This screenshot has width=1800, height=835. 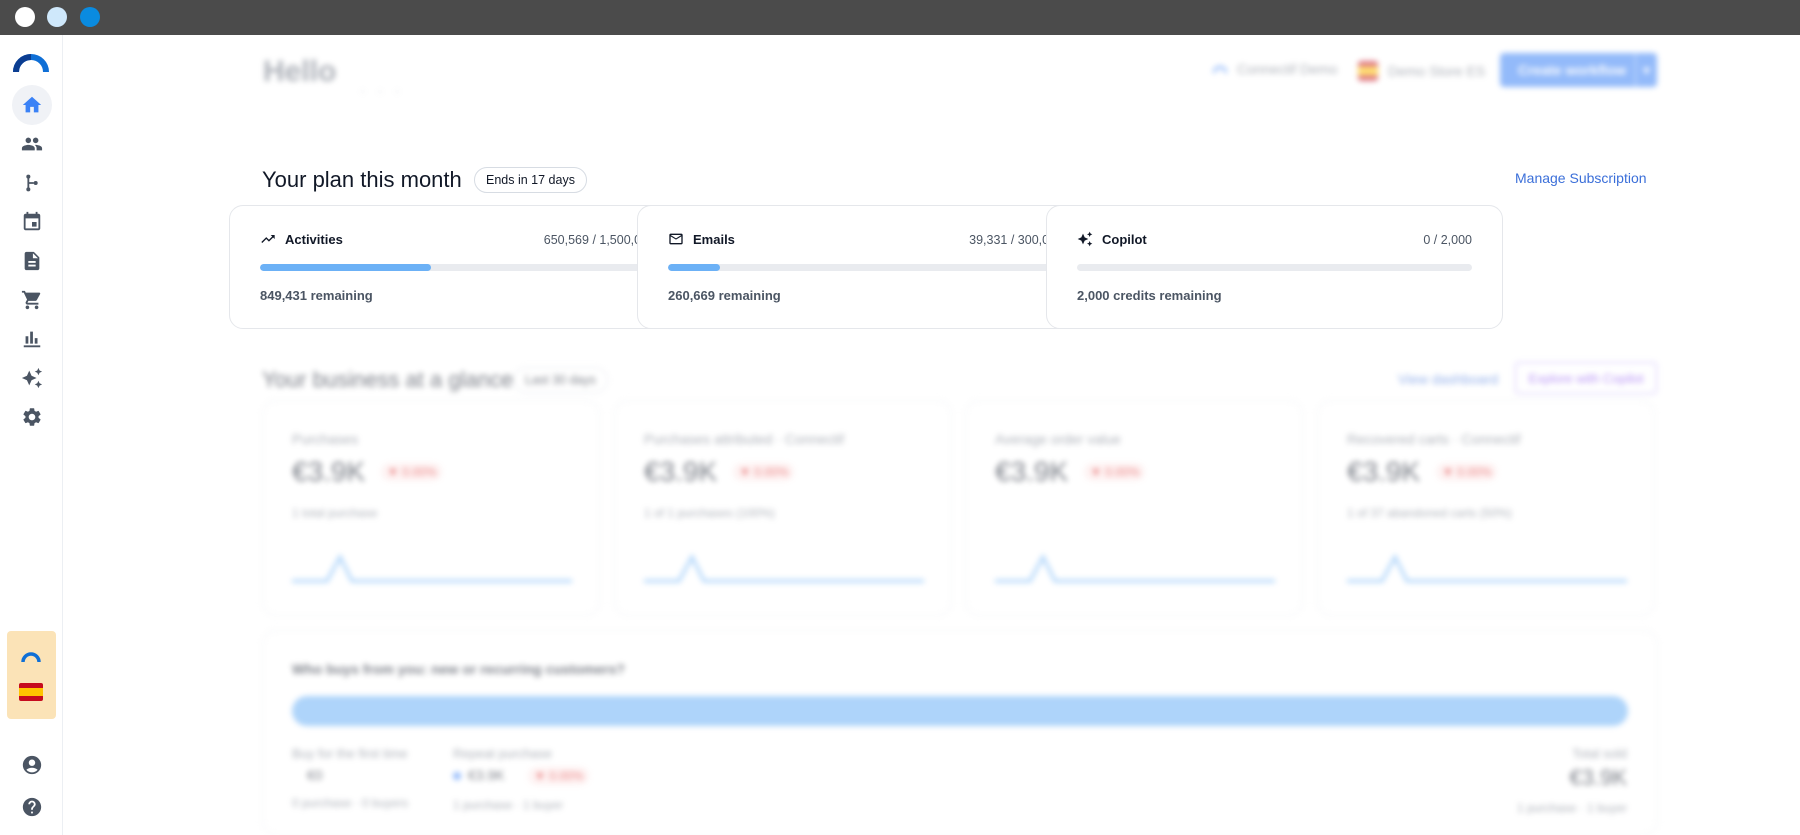 I want to click on sidebar, so click(x=31, y=435).